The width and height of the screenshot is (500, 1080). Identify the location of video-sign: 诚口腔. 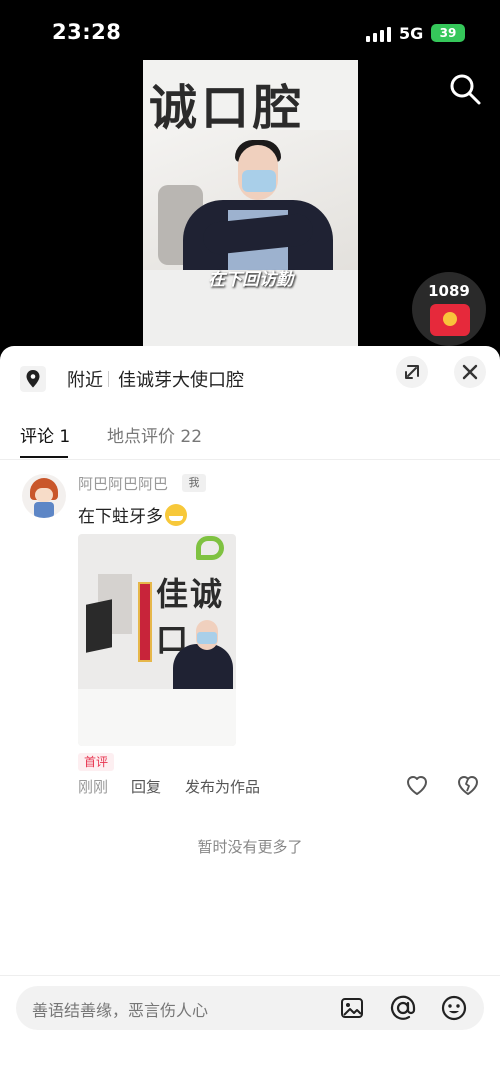
(250, 98).